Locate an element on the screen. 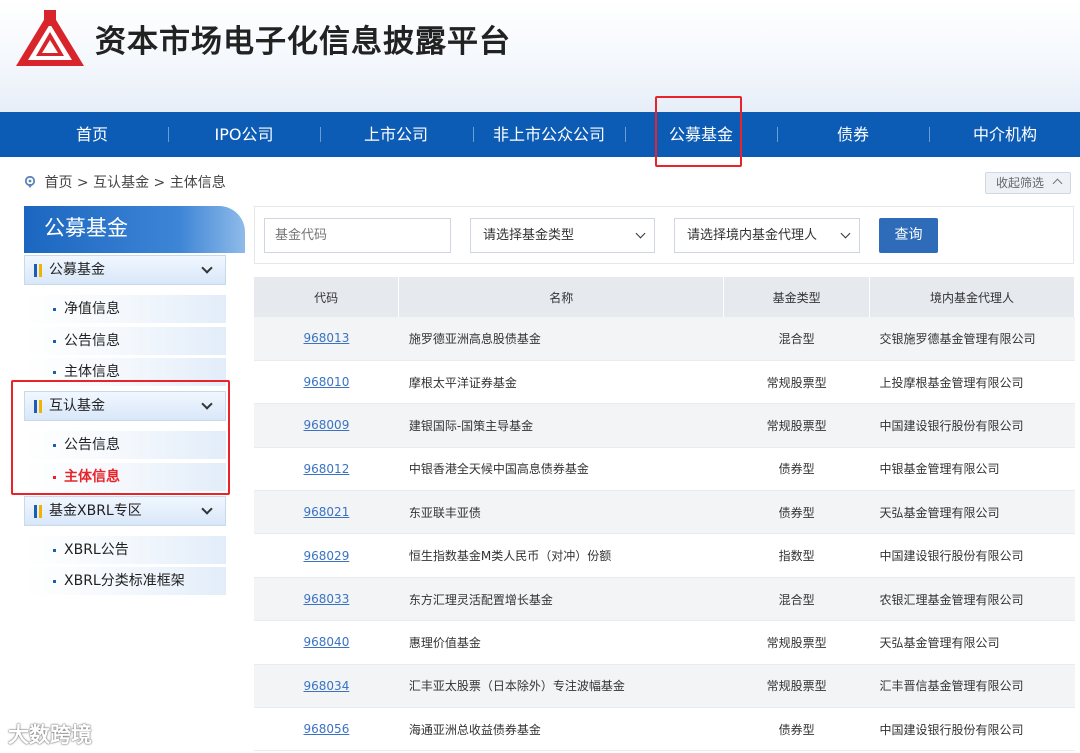 The height and width of the screenshot is (753, 1080). table-row: 968056 海通亚洲总收益债券基金 债券型 中国建设银行股份有限公司 is located at coordinates (664, 729).